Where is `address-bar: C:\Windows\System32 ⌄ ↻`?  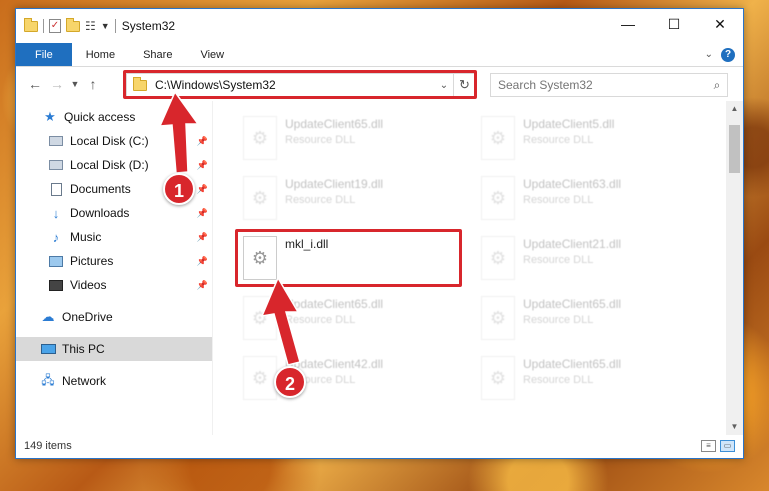
address-bar: C:\Windows\System32 ⌄ ↻ is located at coordinates (301, 85).